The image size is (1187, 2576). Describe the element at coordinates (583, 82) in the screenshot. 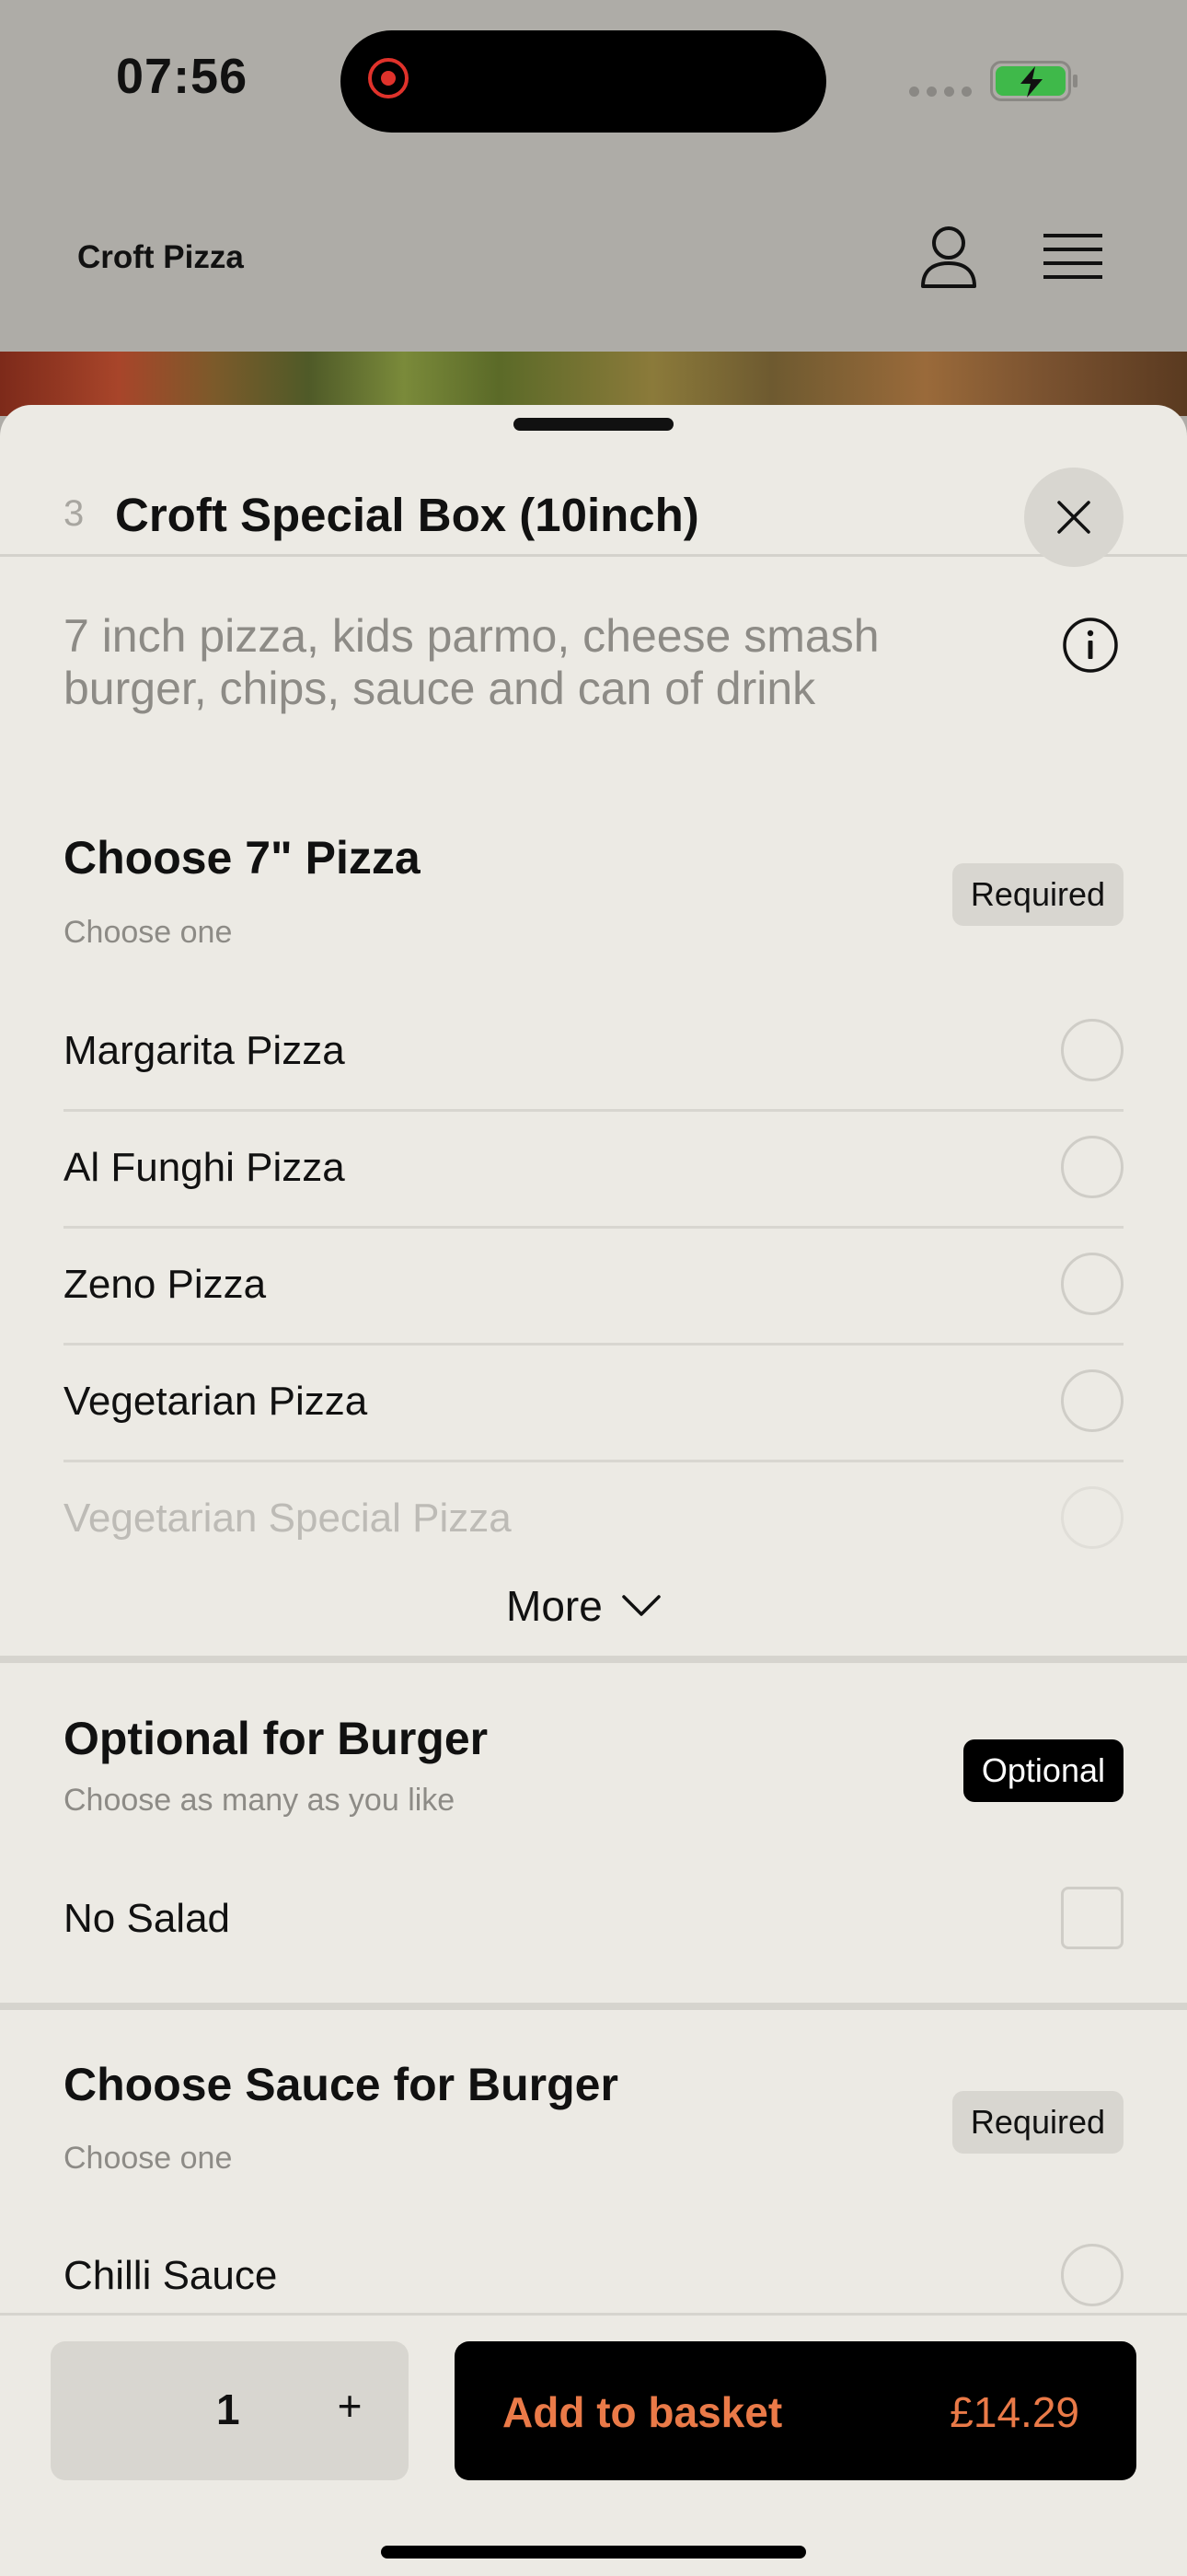

I see `dynamic-island` at that location.